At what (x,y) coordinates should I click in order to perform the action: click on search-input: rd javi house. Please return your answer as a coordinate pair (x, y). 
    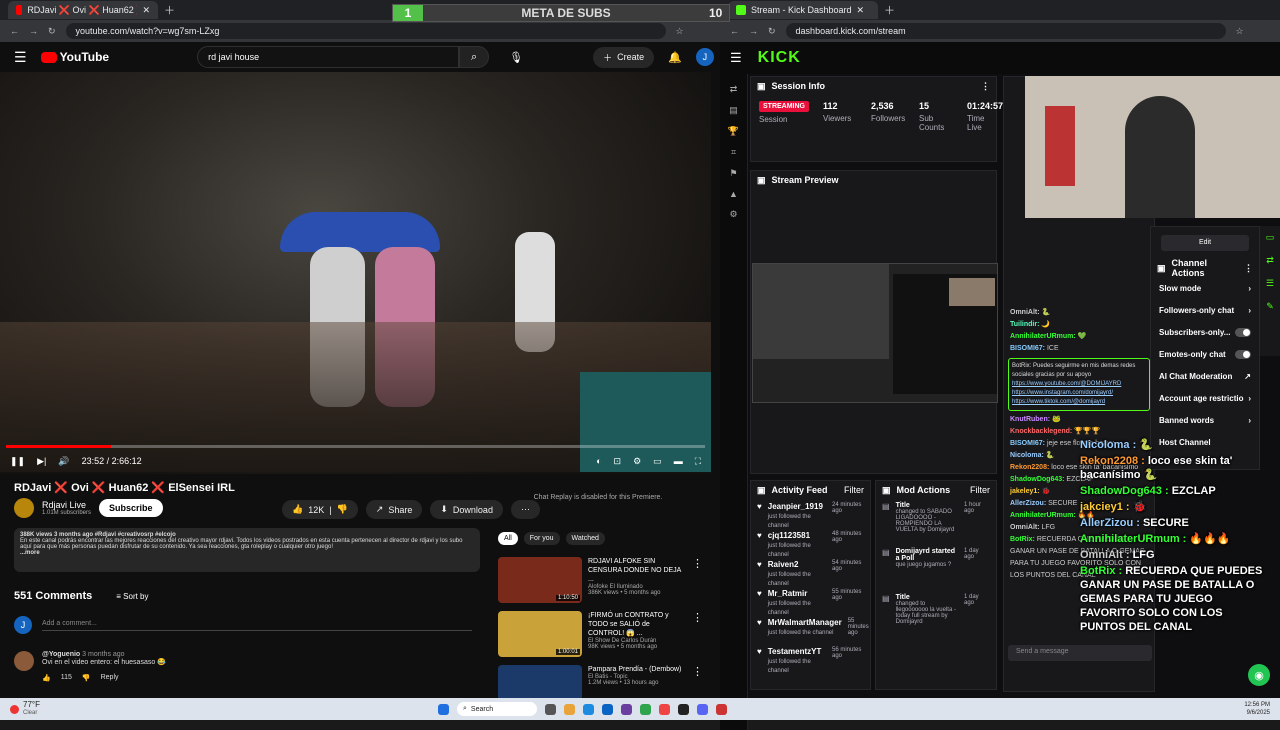
    Looking at the image, I should click on (328, 57).